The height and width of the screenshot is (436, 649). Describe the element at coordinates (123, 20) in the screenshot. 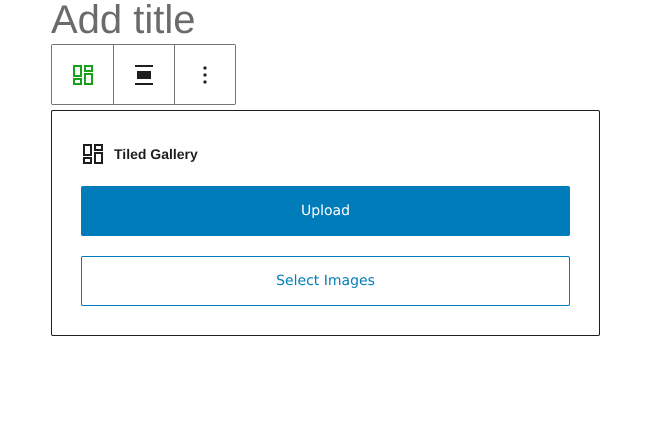

I see `title-placeholder: Add title` at that location.